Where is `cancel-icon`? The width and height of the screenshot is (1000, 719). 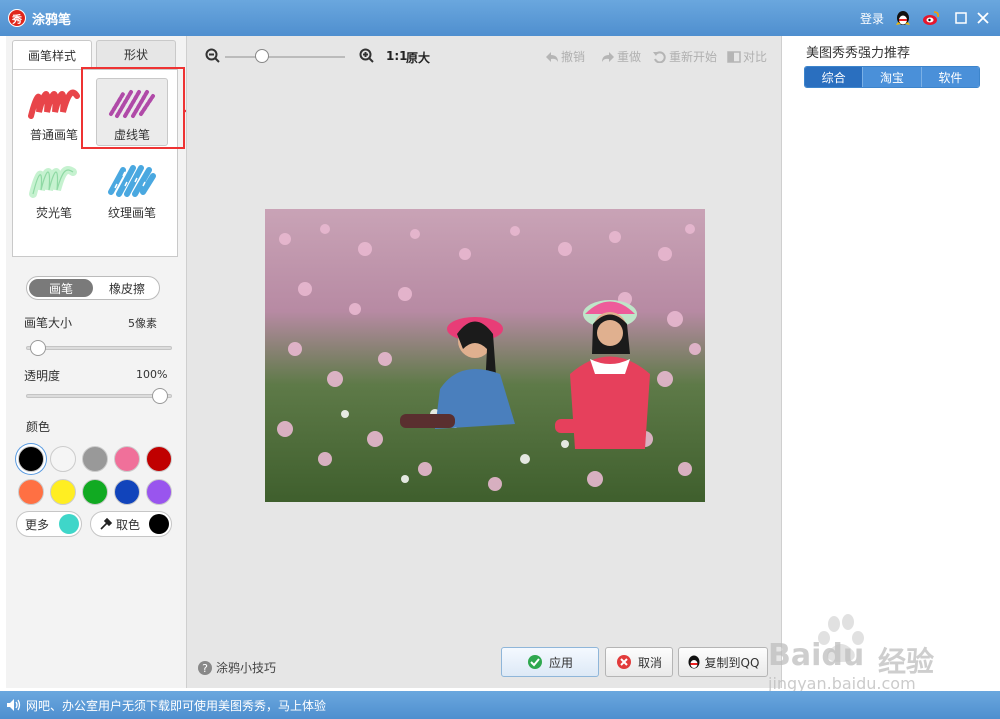 cancel-icon is located at coordinates (623, 662).